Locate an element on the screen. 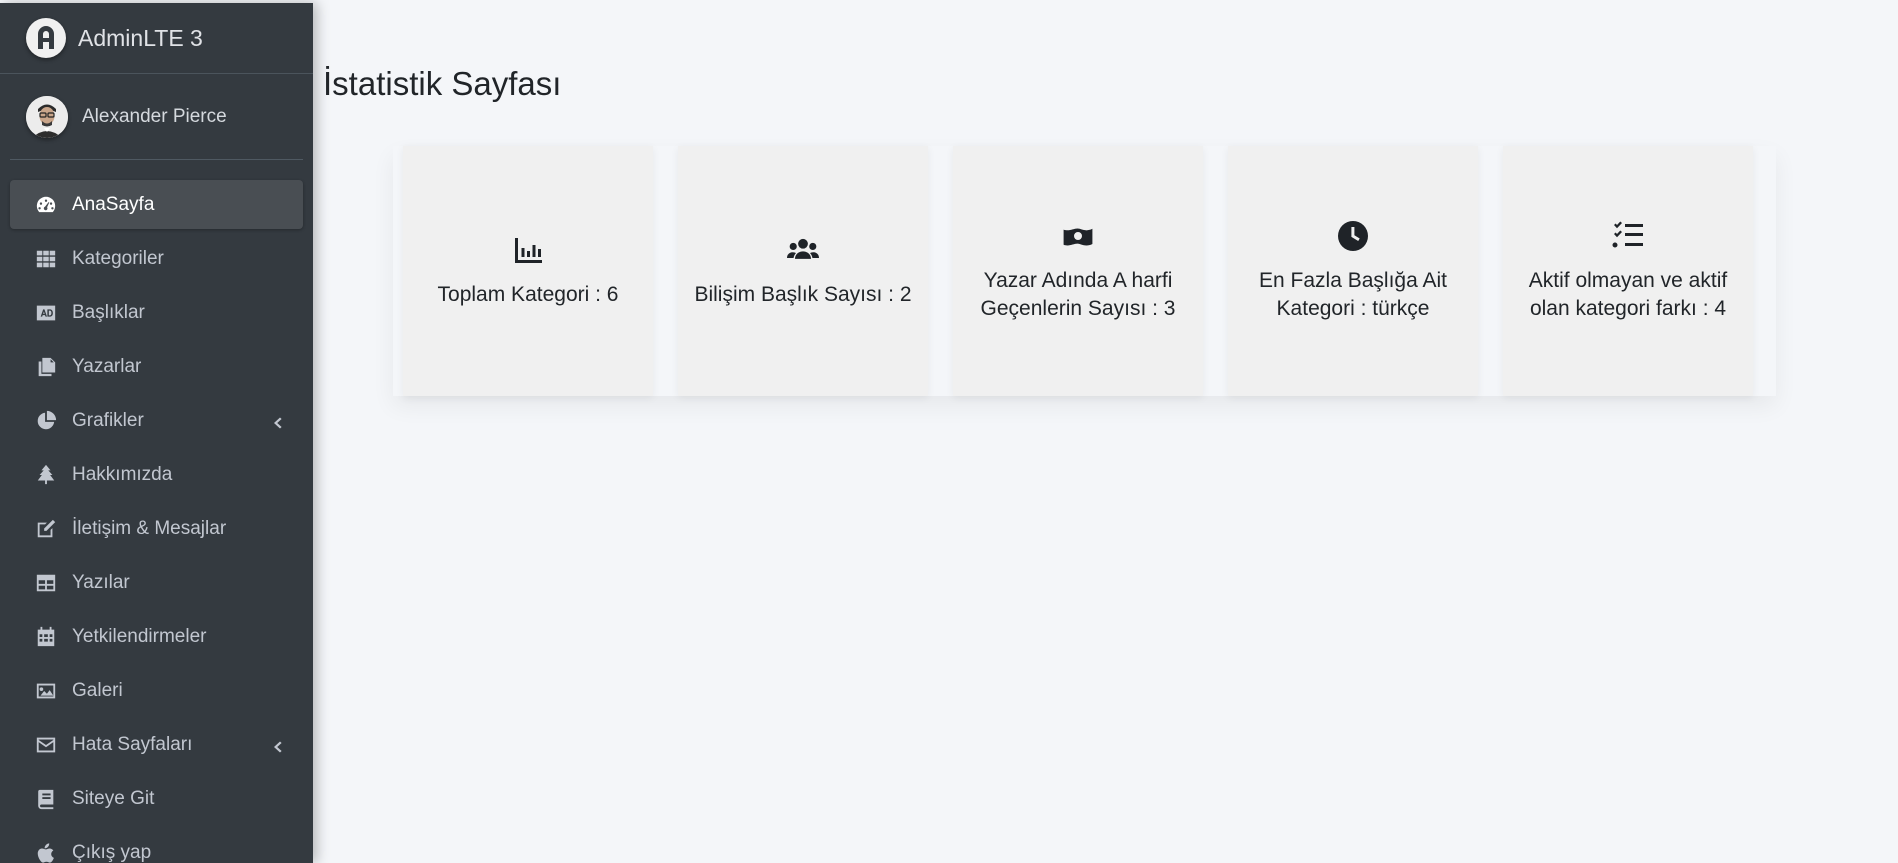 The width and height of the screenshot is (1898, 863). user-panel: Alexander Pierce is located at coordinates (156, 117).